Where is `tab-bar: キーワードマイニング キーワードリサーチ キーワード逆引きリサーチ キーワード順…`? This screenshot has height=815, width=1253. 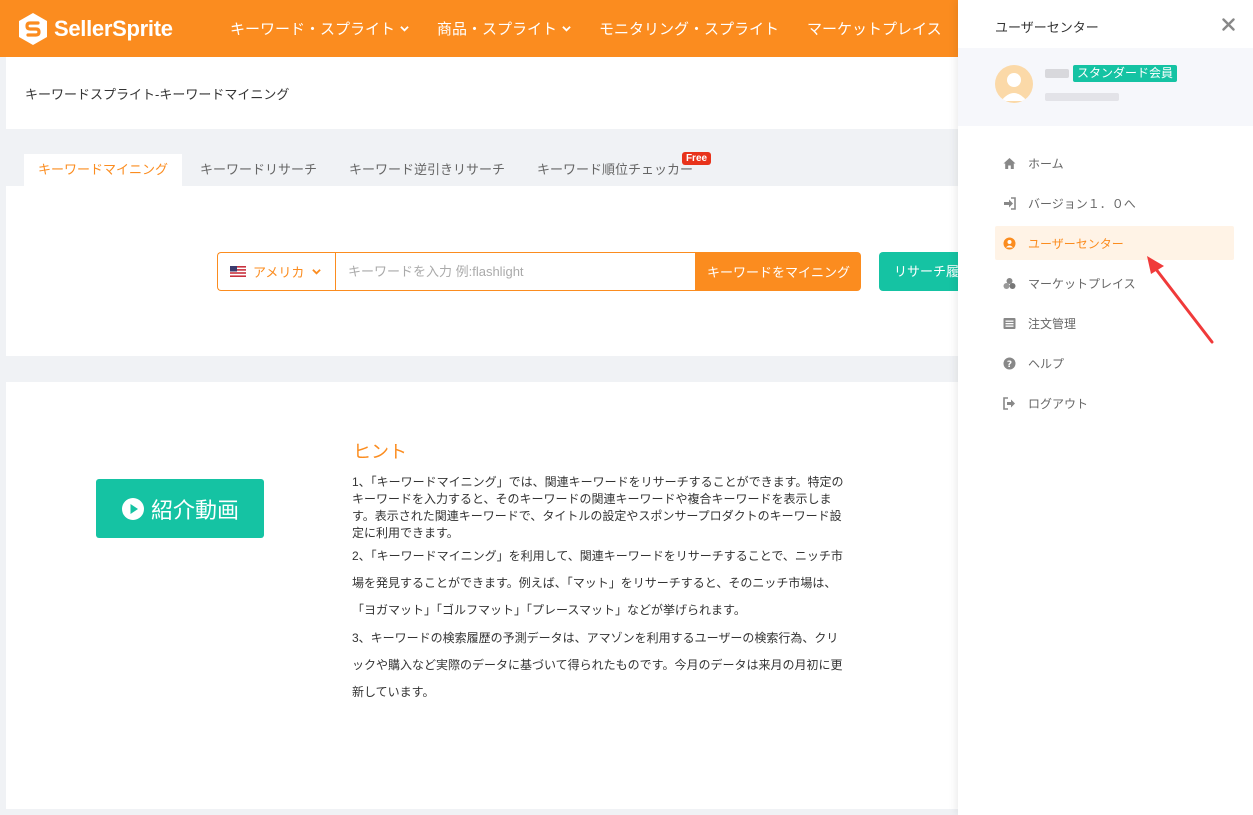
tab-bar: キーワードマイニング キーワードリサーチ キーワード逆引きリサーチ キーワード順… is located at coordinates (368, 169).